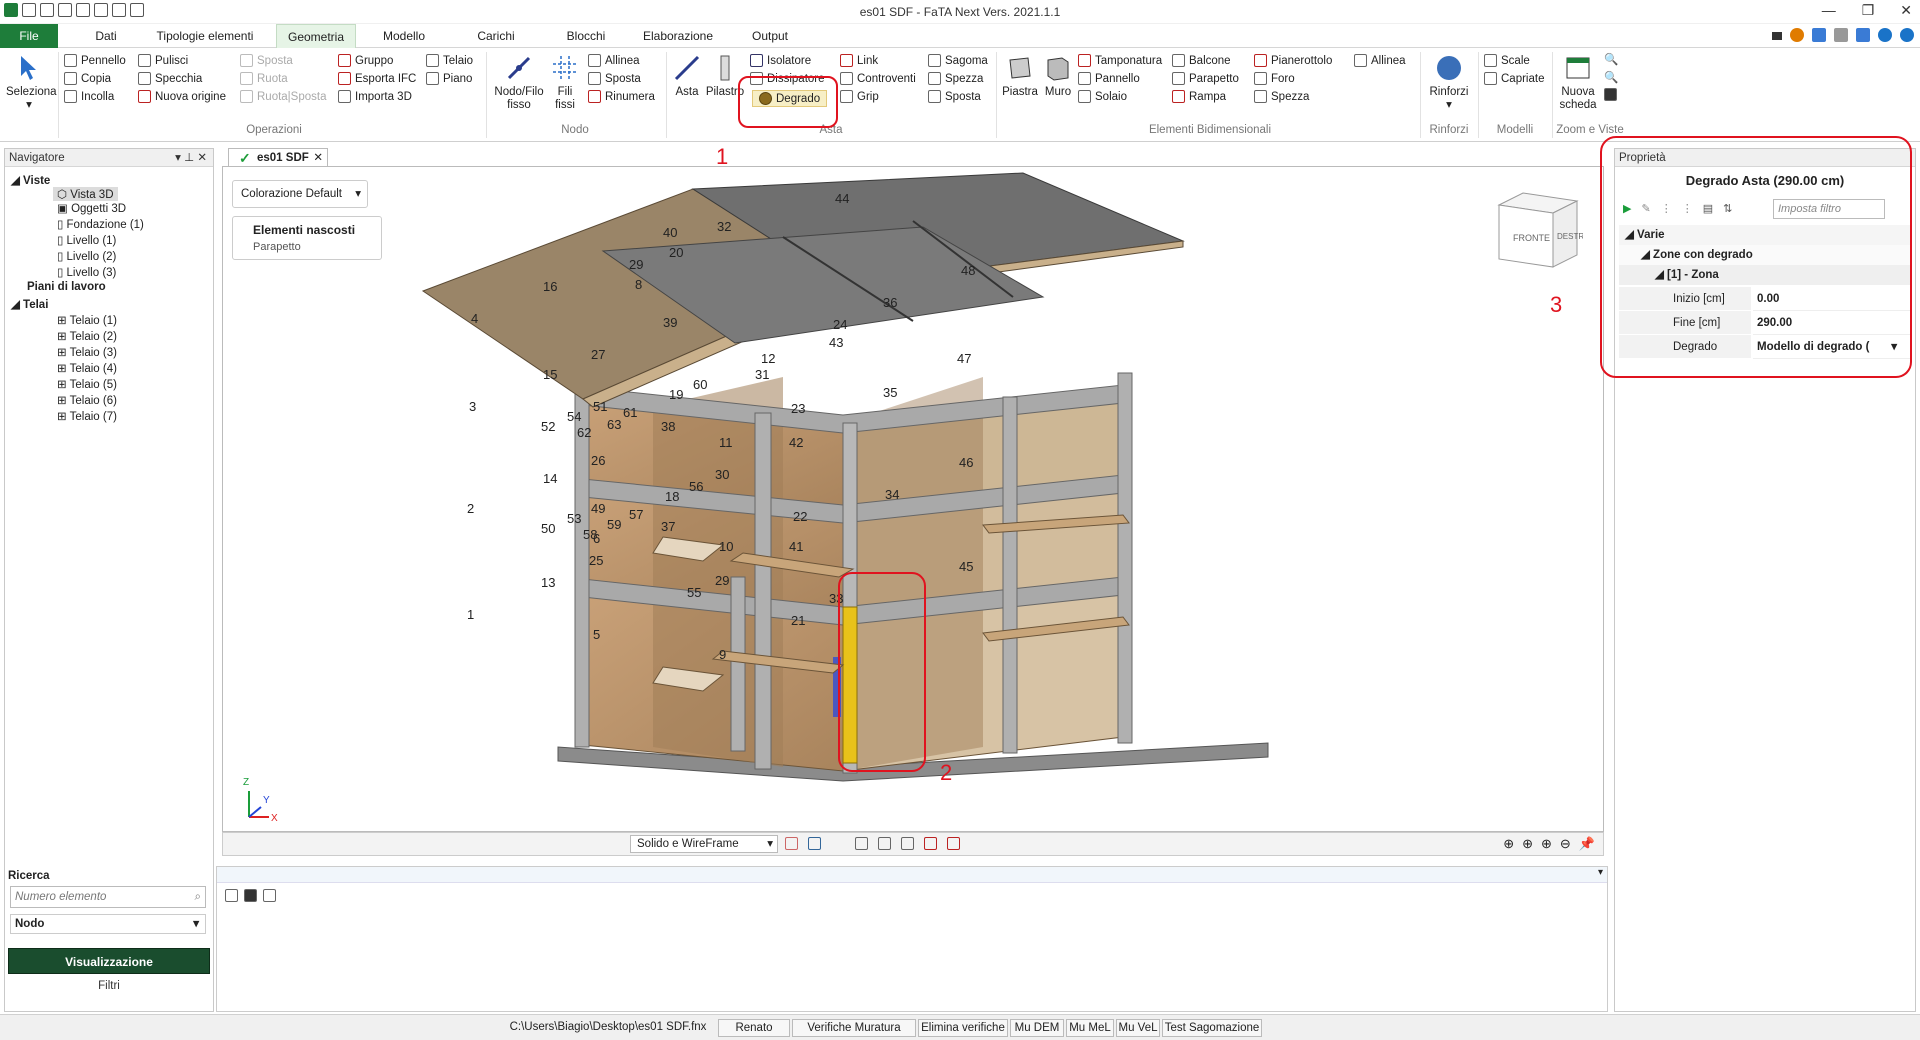  Describe the element at coordinates (449, 78) in the screenshot. I see `piano-button: Piano` at that location.